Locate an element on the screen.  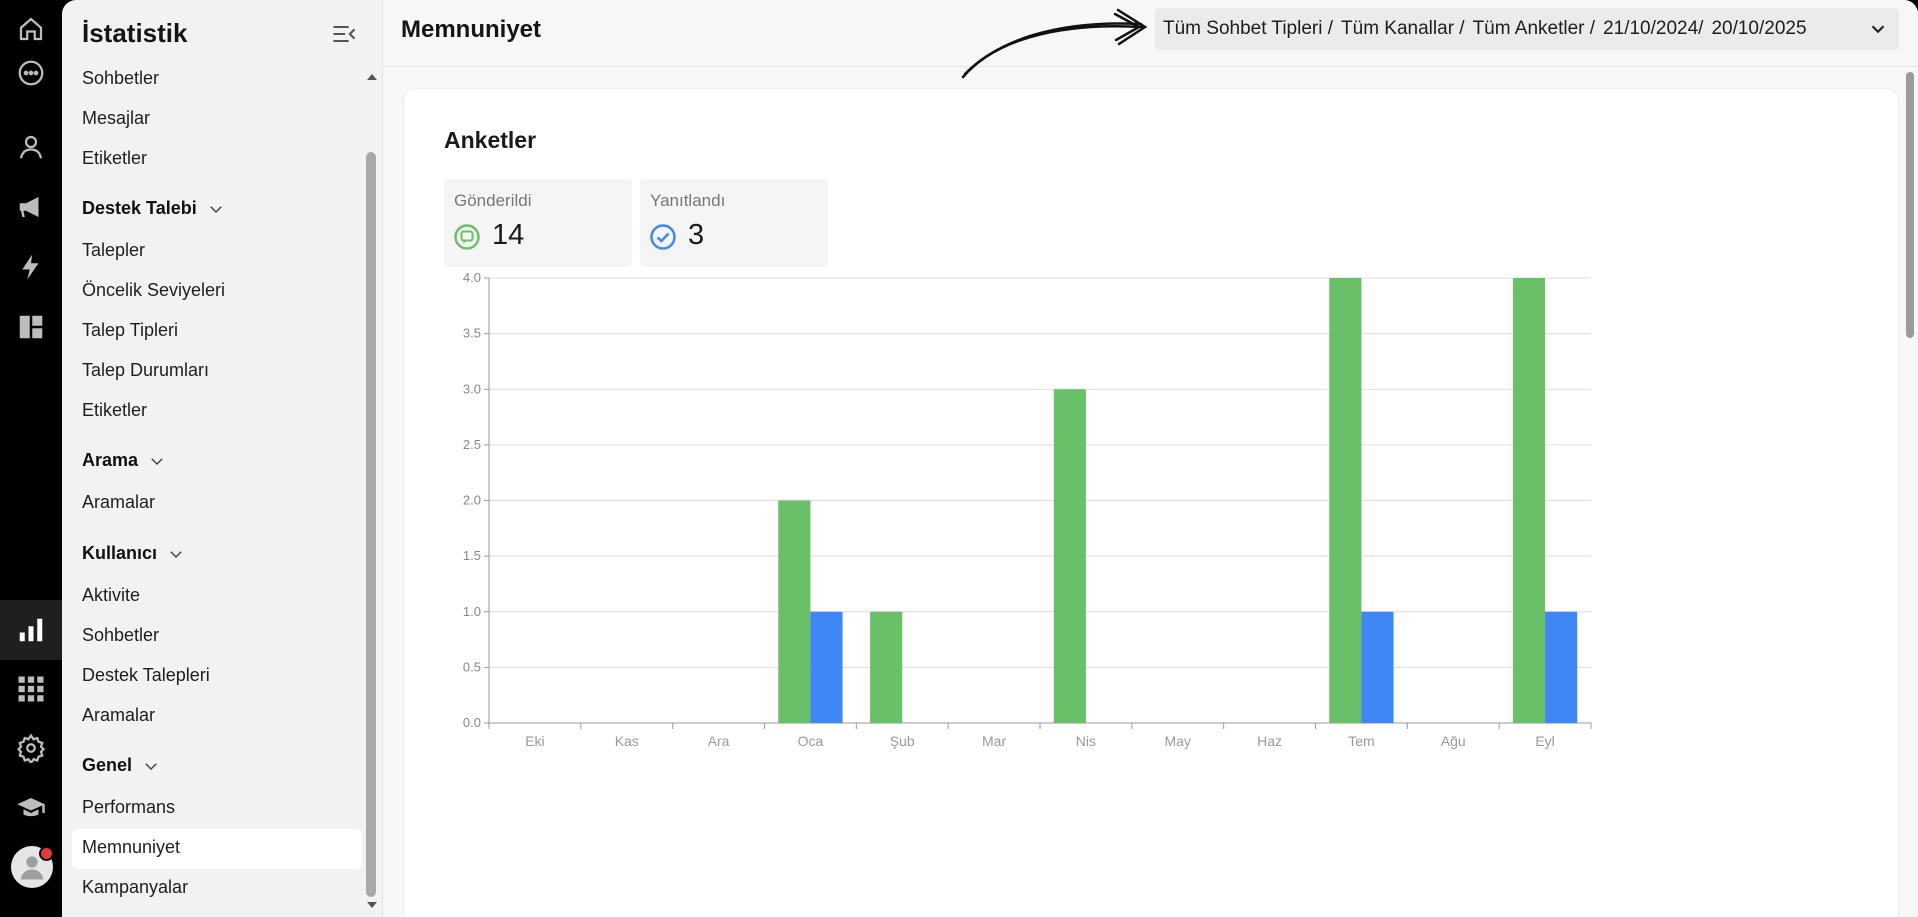
y-tick-label: 3.5 is located at coordinates (472, 333).